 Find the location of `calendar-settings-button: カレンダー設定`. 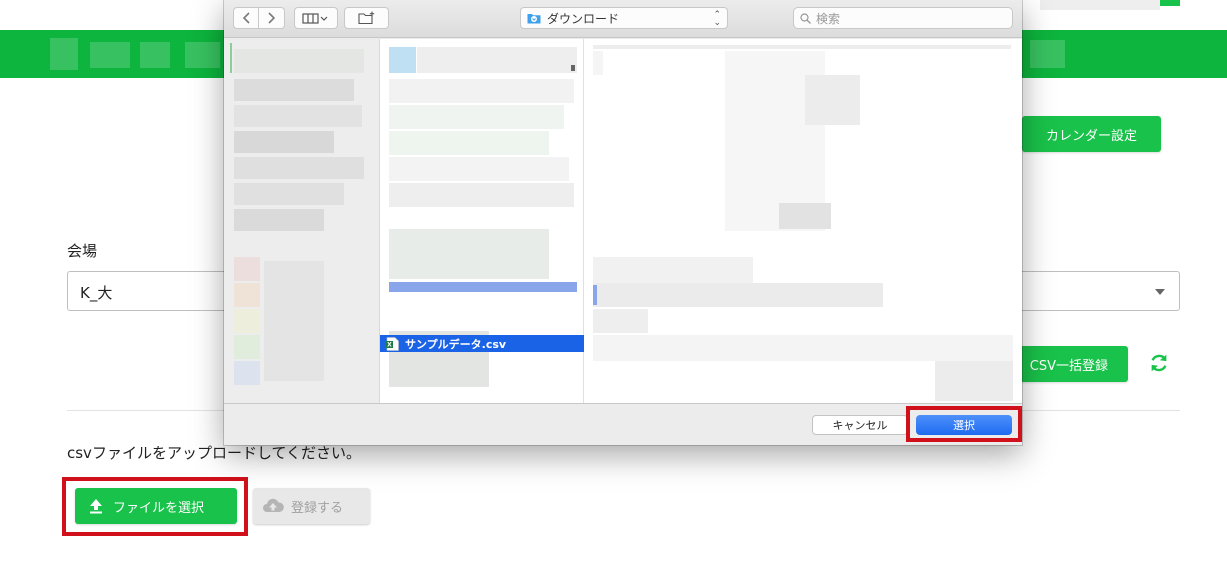

calendar-settings-button: カレンダー設定 is located at coordinates (1091, 134).